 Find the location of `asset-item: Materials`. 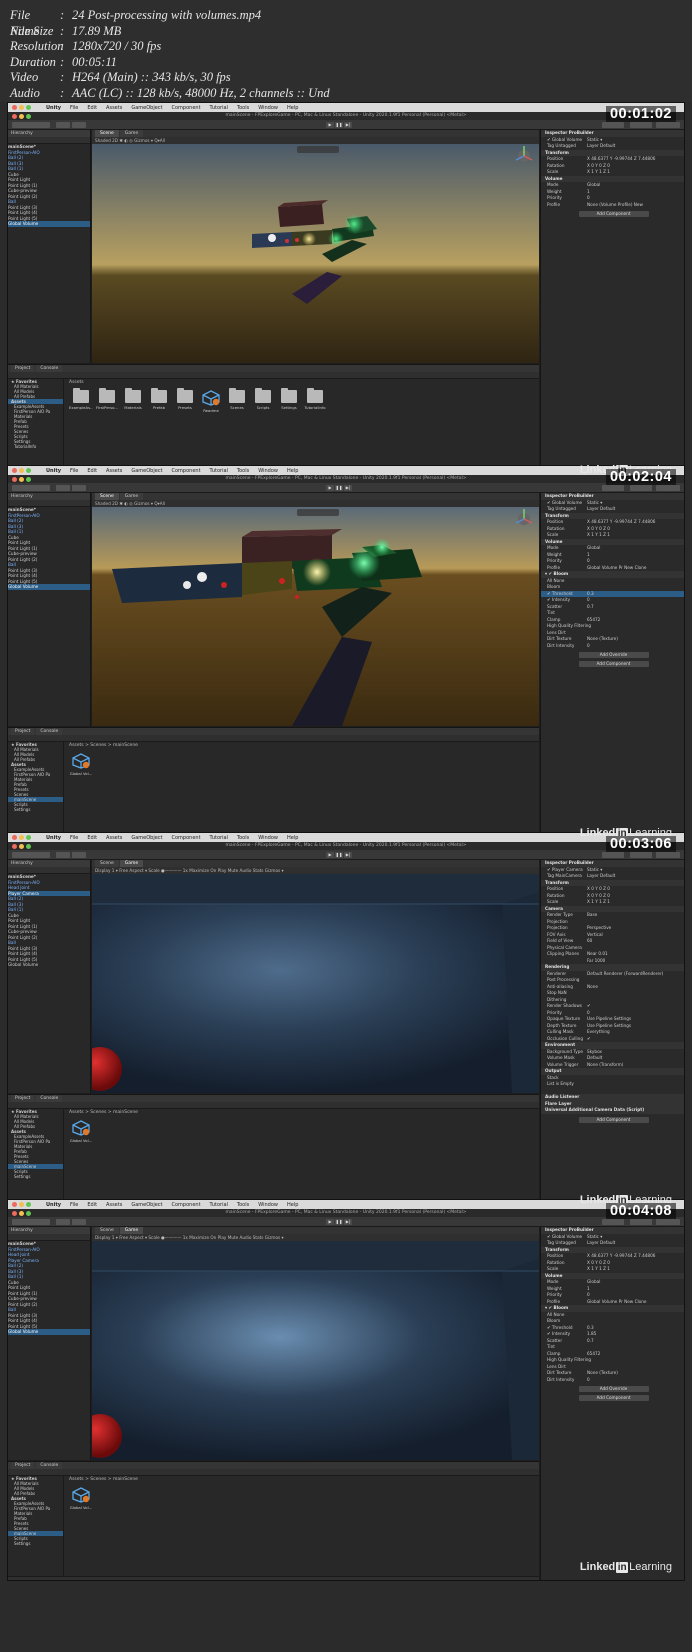

asset-item: Materials is located at coordinates (133, 400).